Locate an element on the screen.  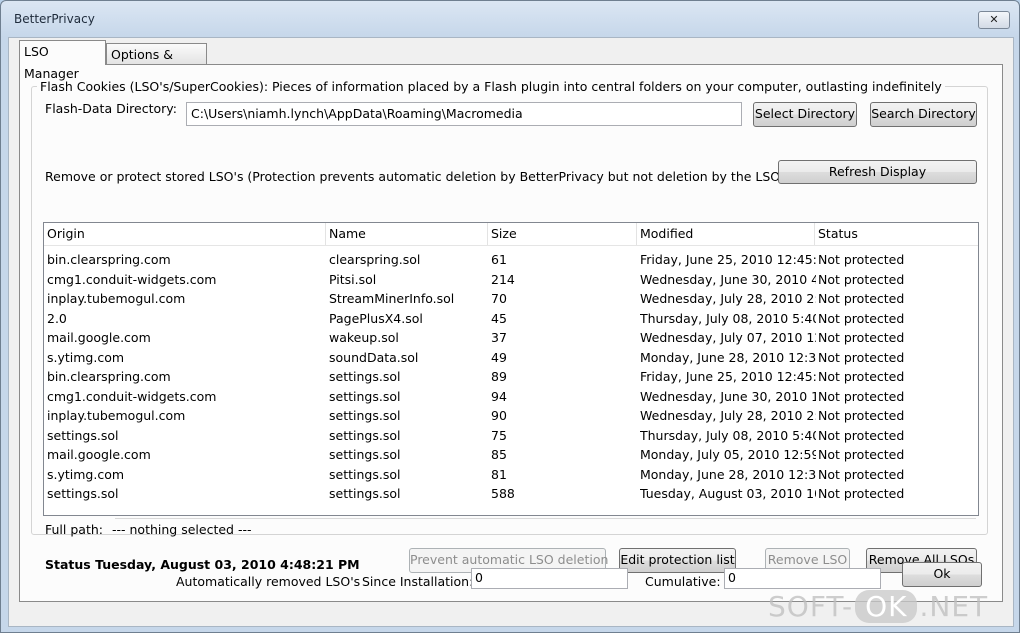
column-name: Name is located at coordinates (407, 234).